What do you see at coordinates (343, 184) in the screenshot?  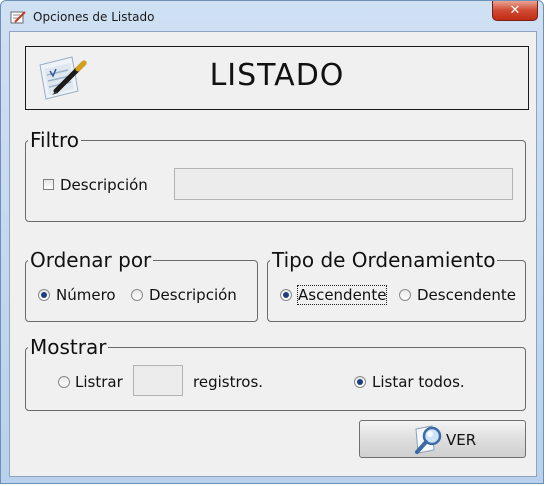 I see `descripcion-input` at bounding box center [343, 184].